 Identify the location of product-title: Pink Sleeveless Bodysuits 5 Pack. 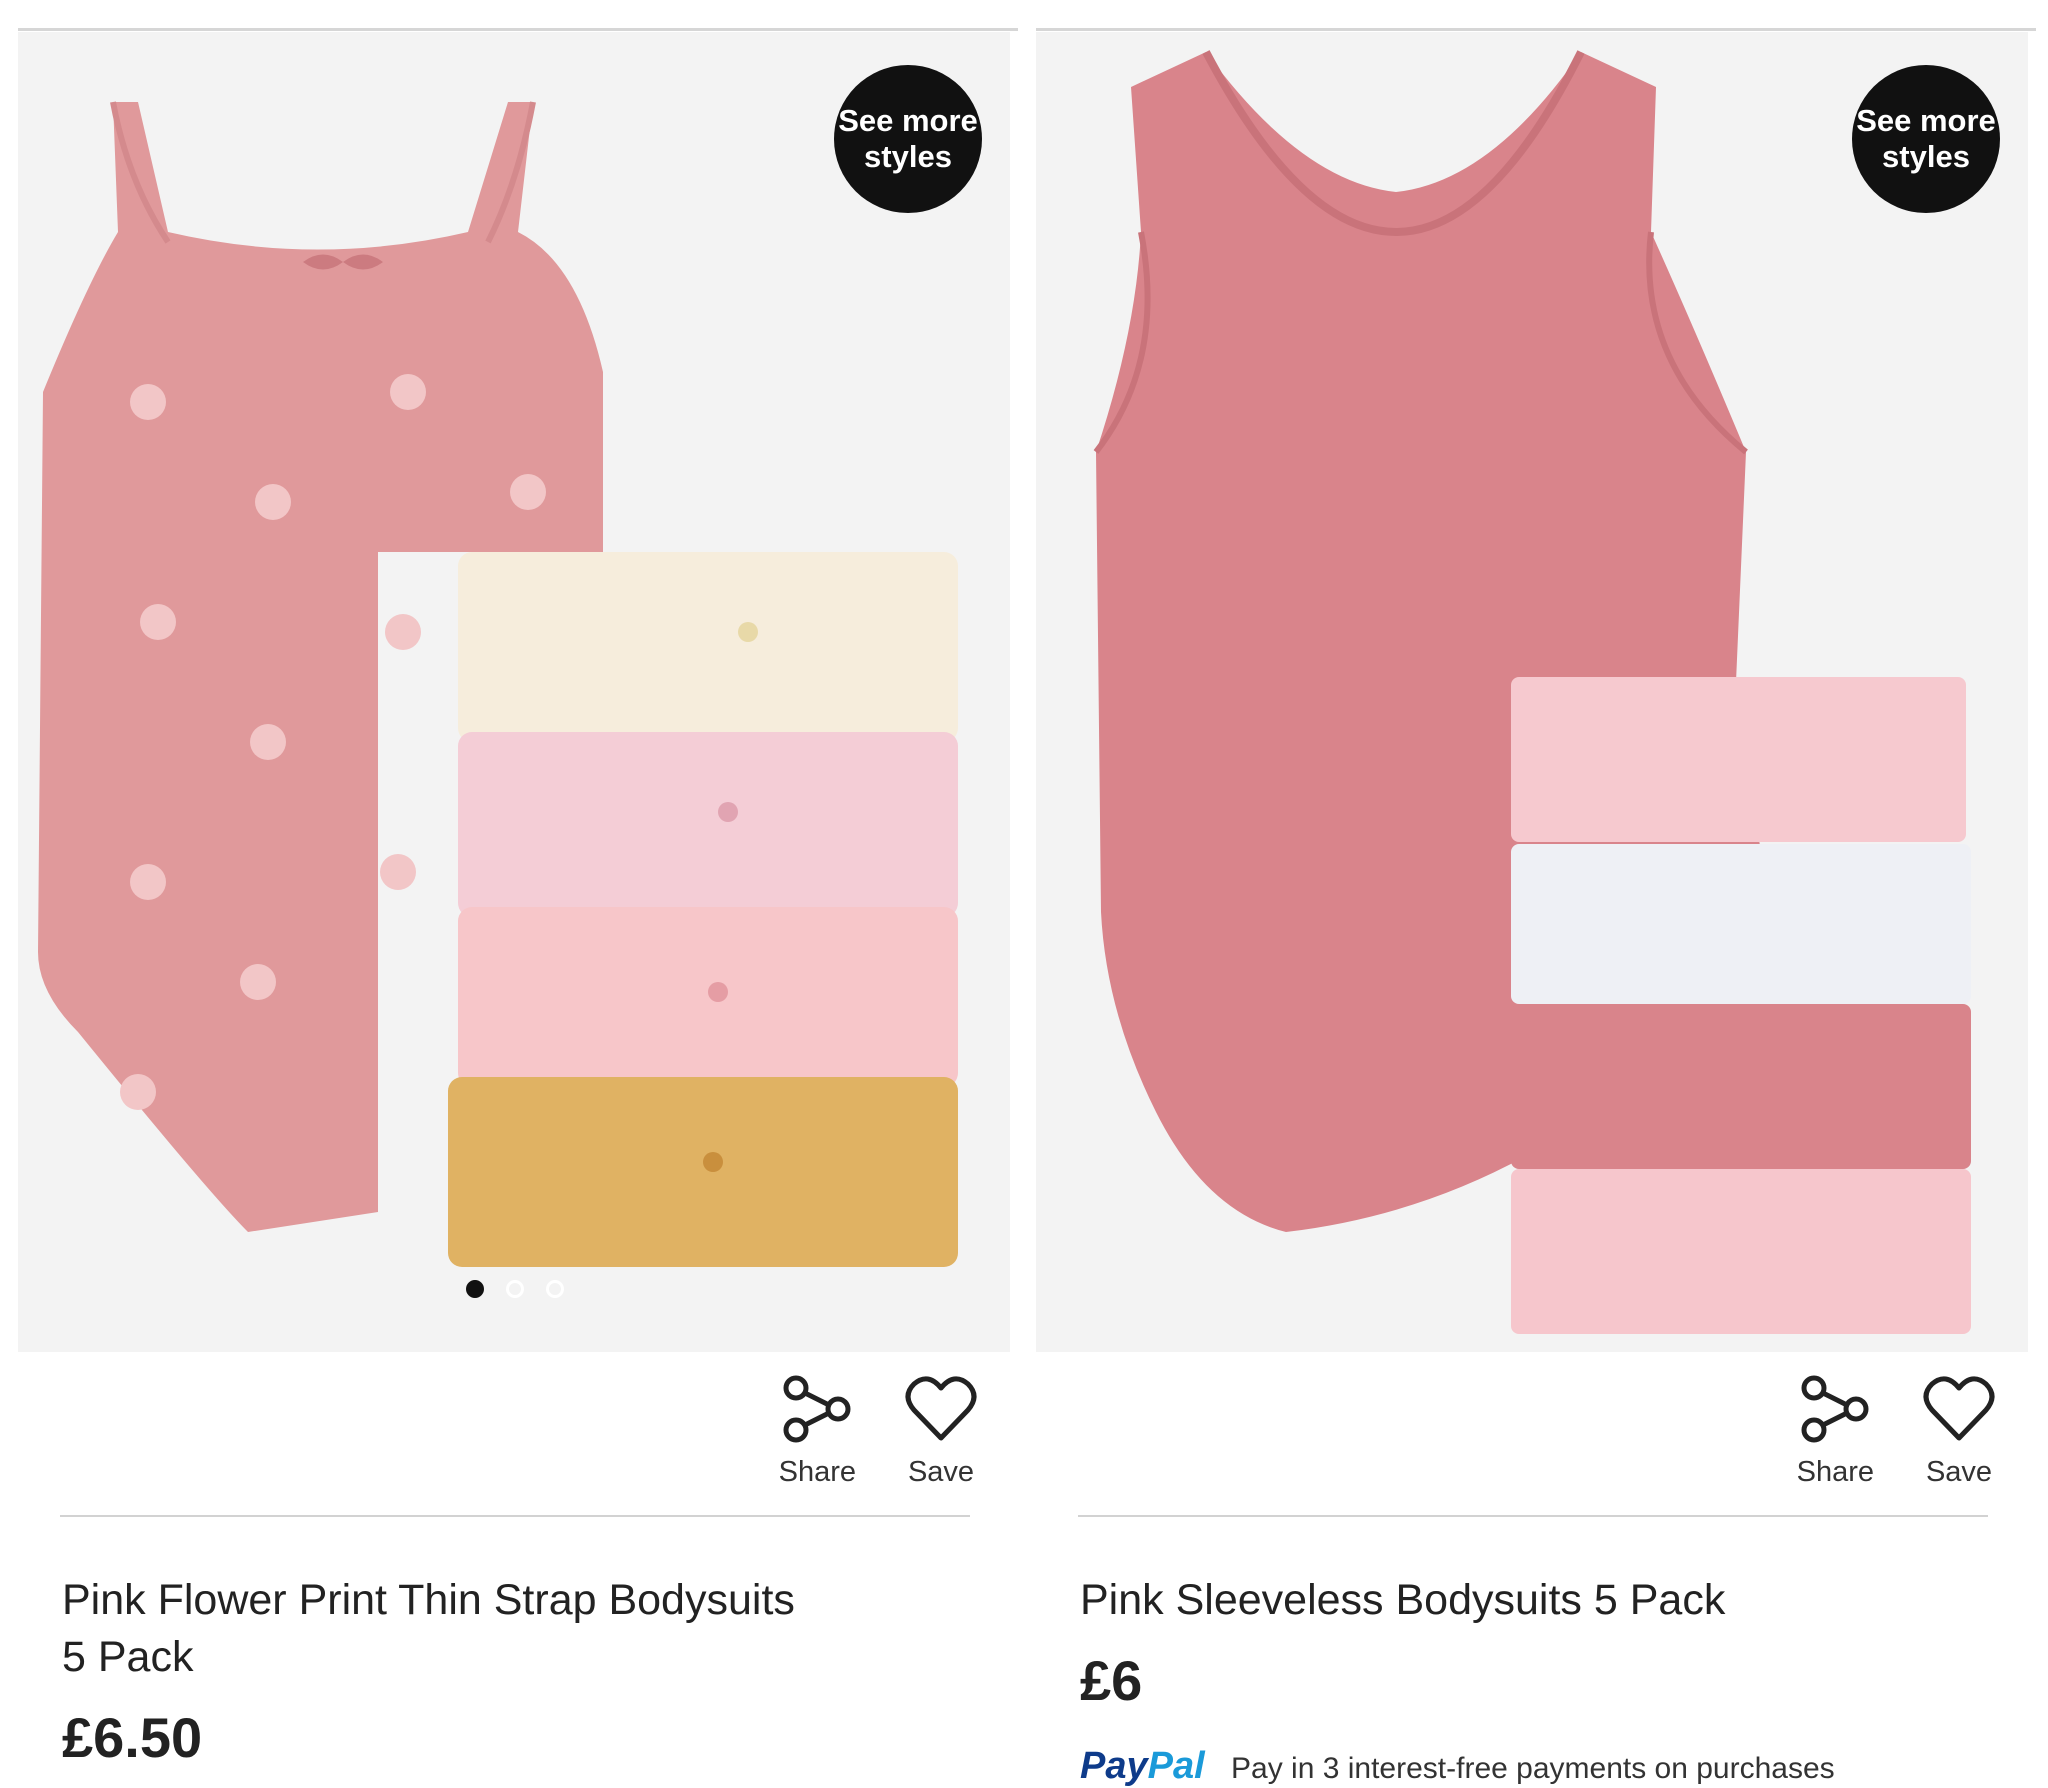
(1510, 1600).